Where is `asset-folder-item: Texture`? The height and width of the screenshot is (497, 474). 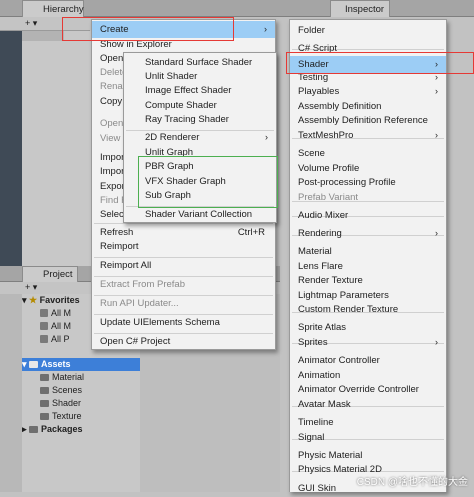
asset-folder-item: Texture is located at coordinates (87, 416).